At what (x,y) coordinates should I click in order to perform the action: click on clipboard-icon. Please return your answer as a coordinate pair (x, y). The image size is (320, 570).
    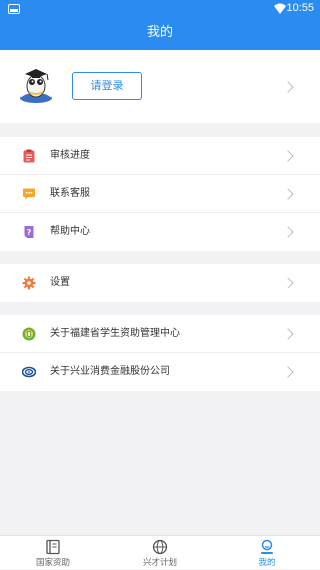
    Looking at the image, I should click on (29, 156).